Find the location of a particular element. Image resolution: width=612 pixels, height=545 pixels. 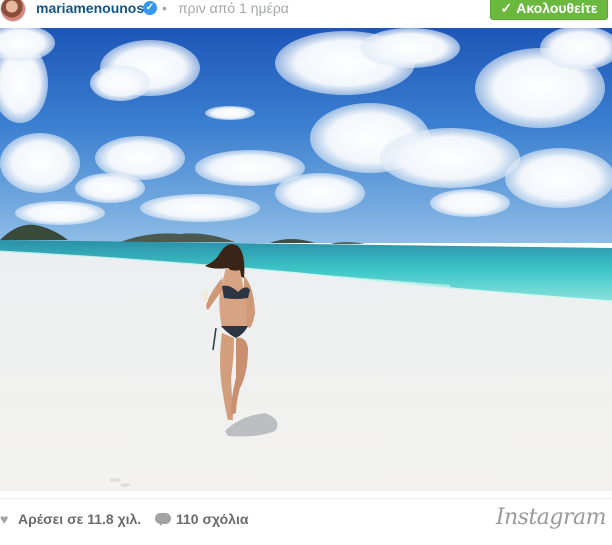

instagram-logo: Instagram is located at coordinates (551, 517).